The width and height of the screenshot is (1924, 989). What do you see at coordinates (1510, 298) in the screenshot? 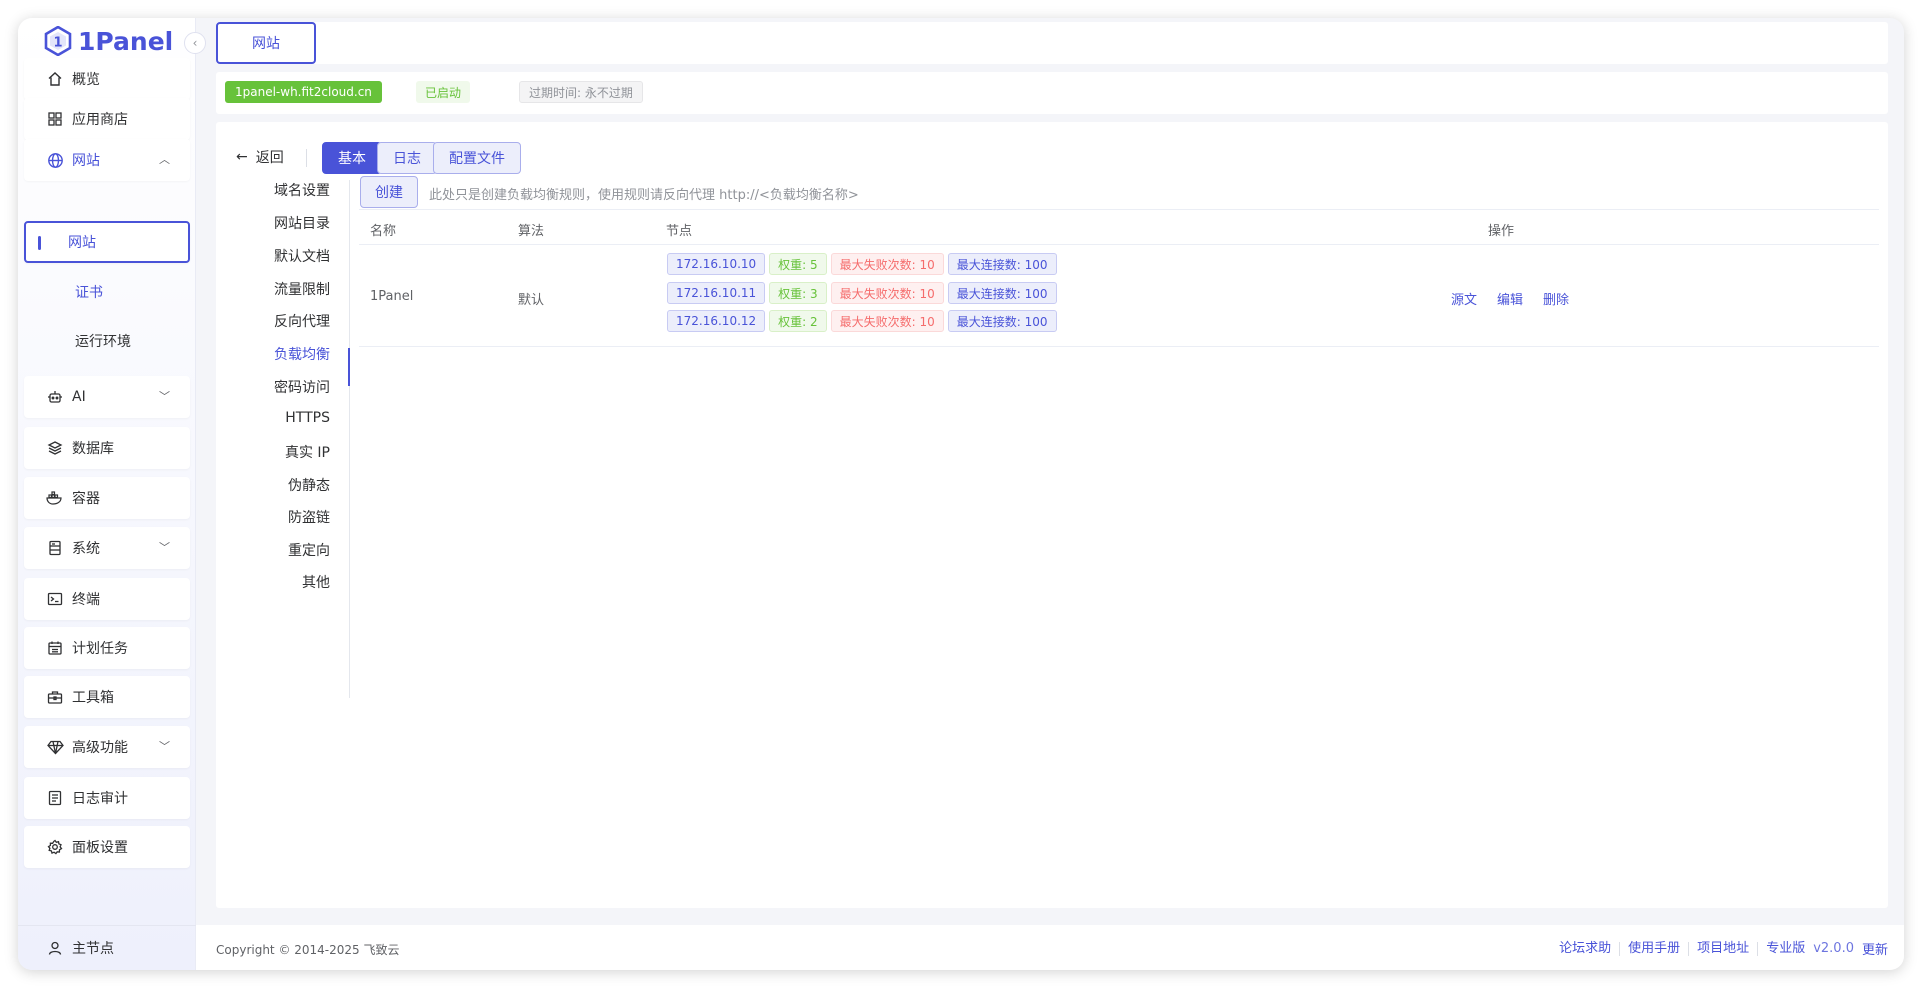
I see `edit-link: 编辑` at bounding box center [1510, 298].